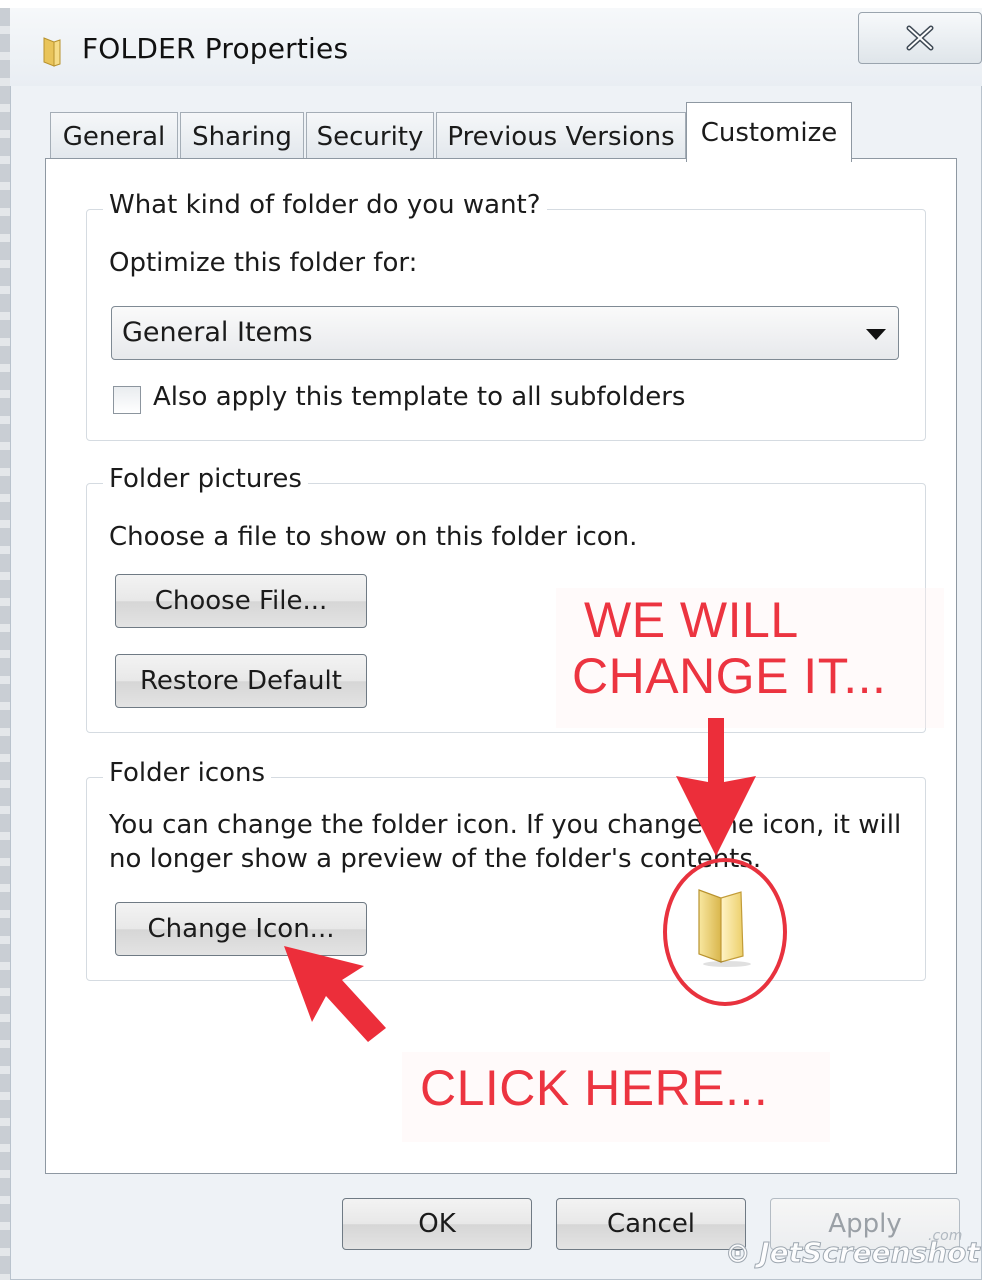  I want to click on tab-sharing: Sharing, so click(242, 136).